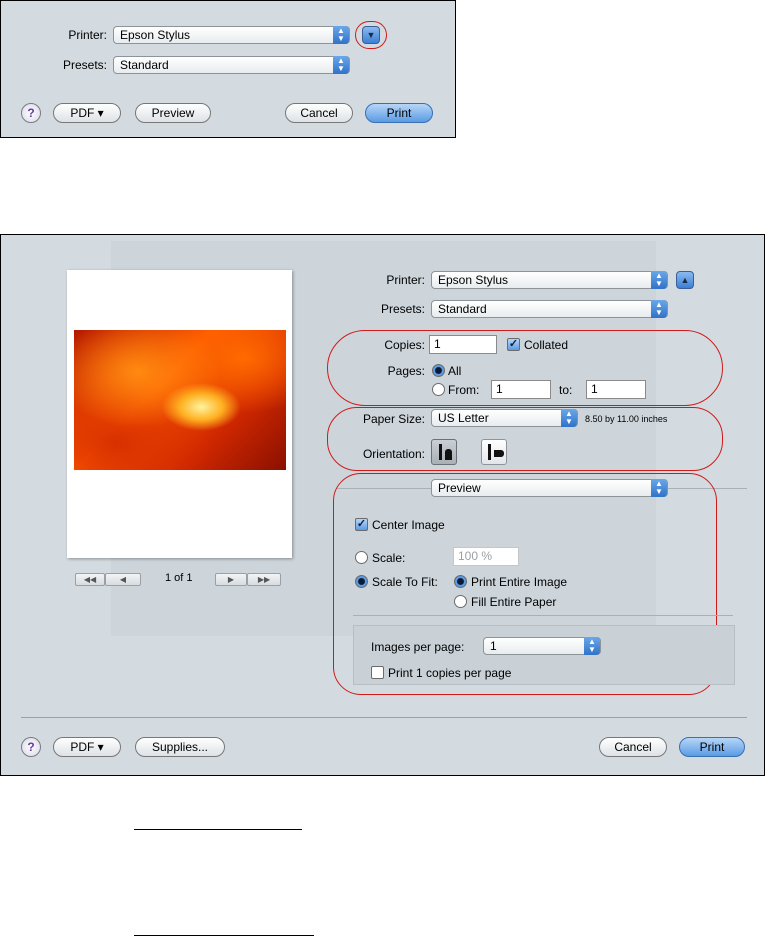  Describe the element at coordinates (389, 558) in the screenshot. I see `scale-label: Scale:` at that location.